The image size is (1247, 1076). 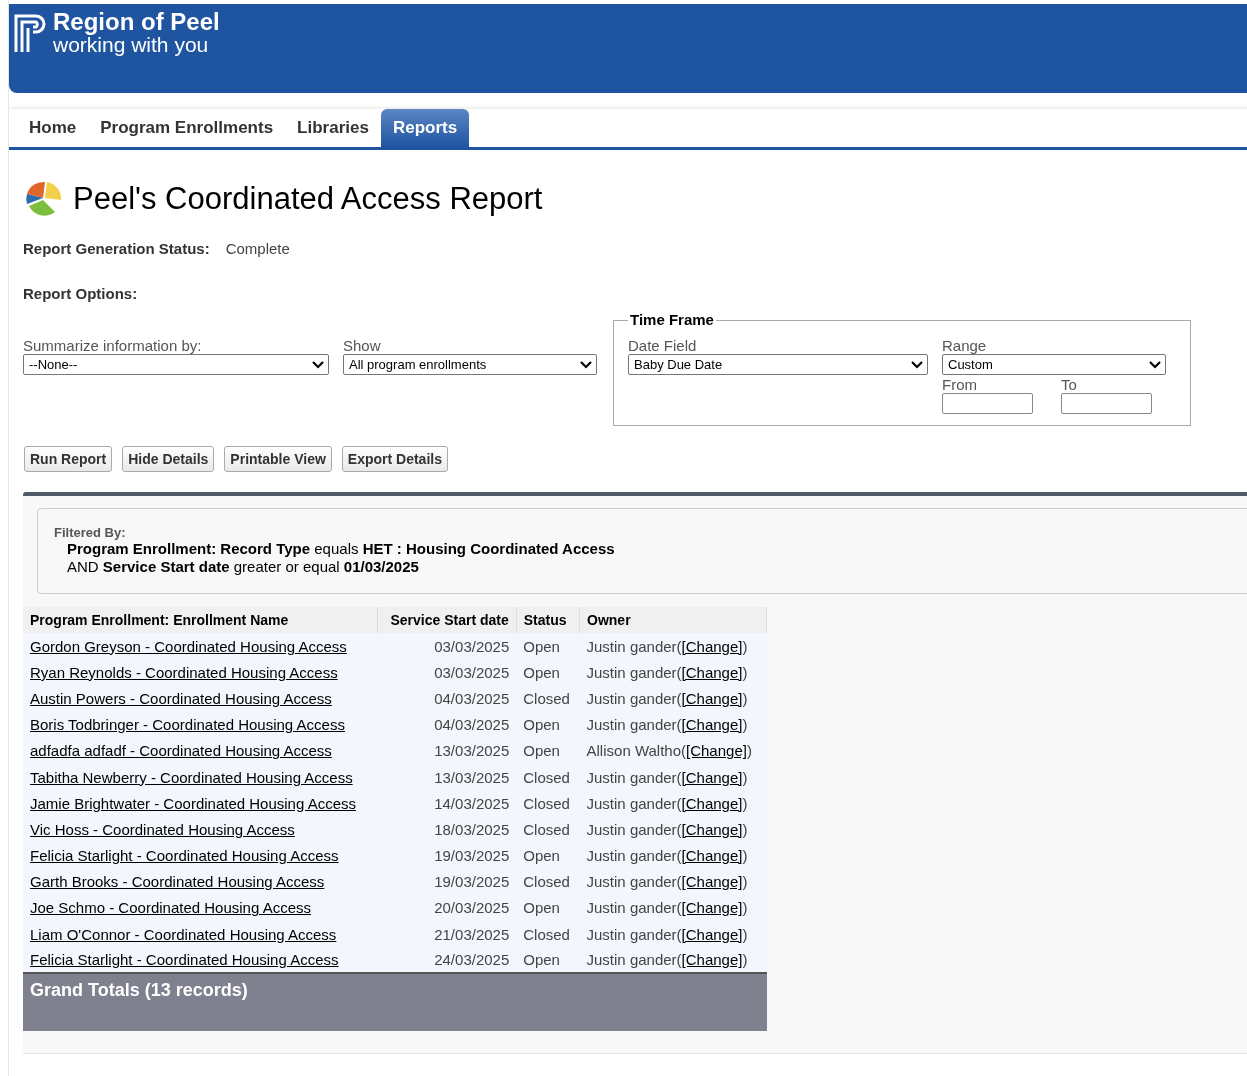 What do you see at coordinates (447, 620) in the screenshot?
I see `column-header: Service Start date` at bounding box center [447, 620].